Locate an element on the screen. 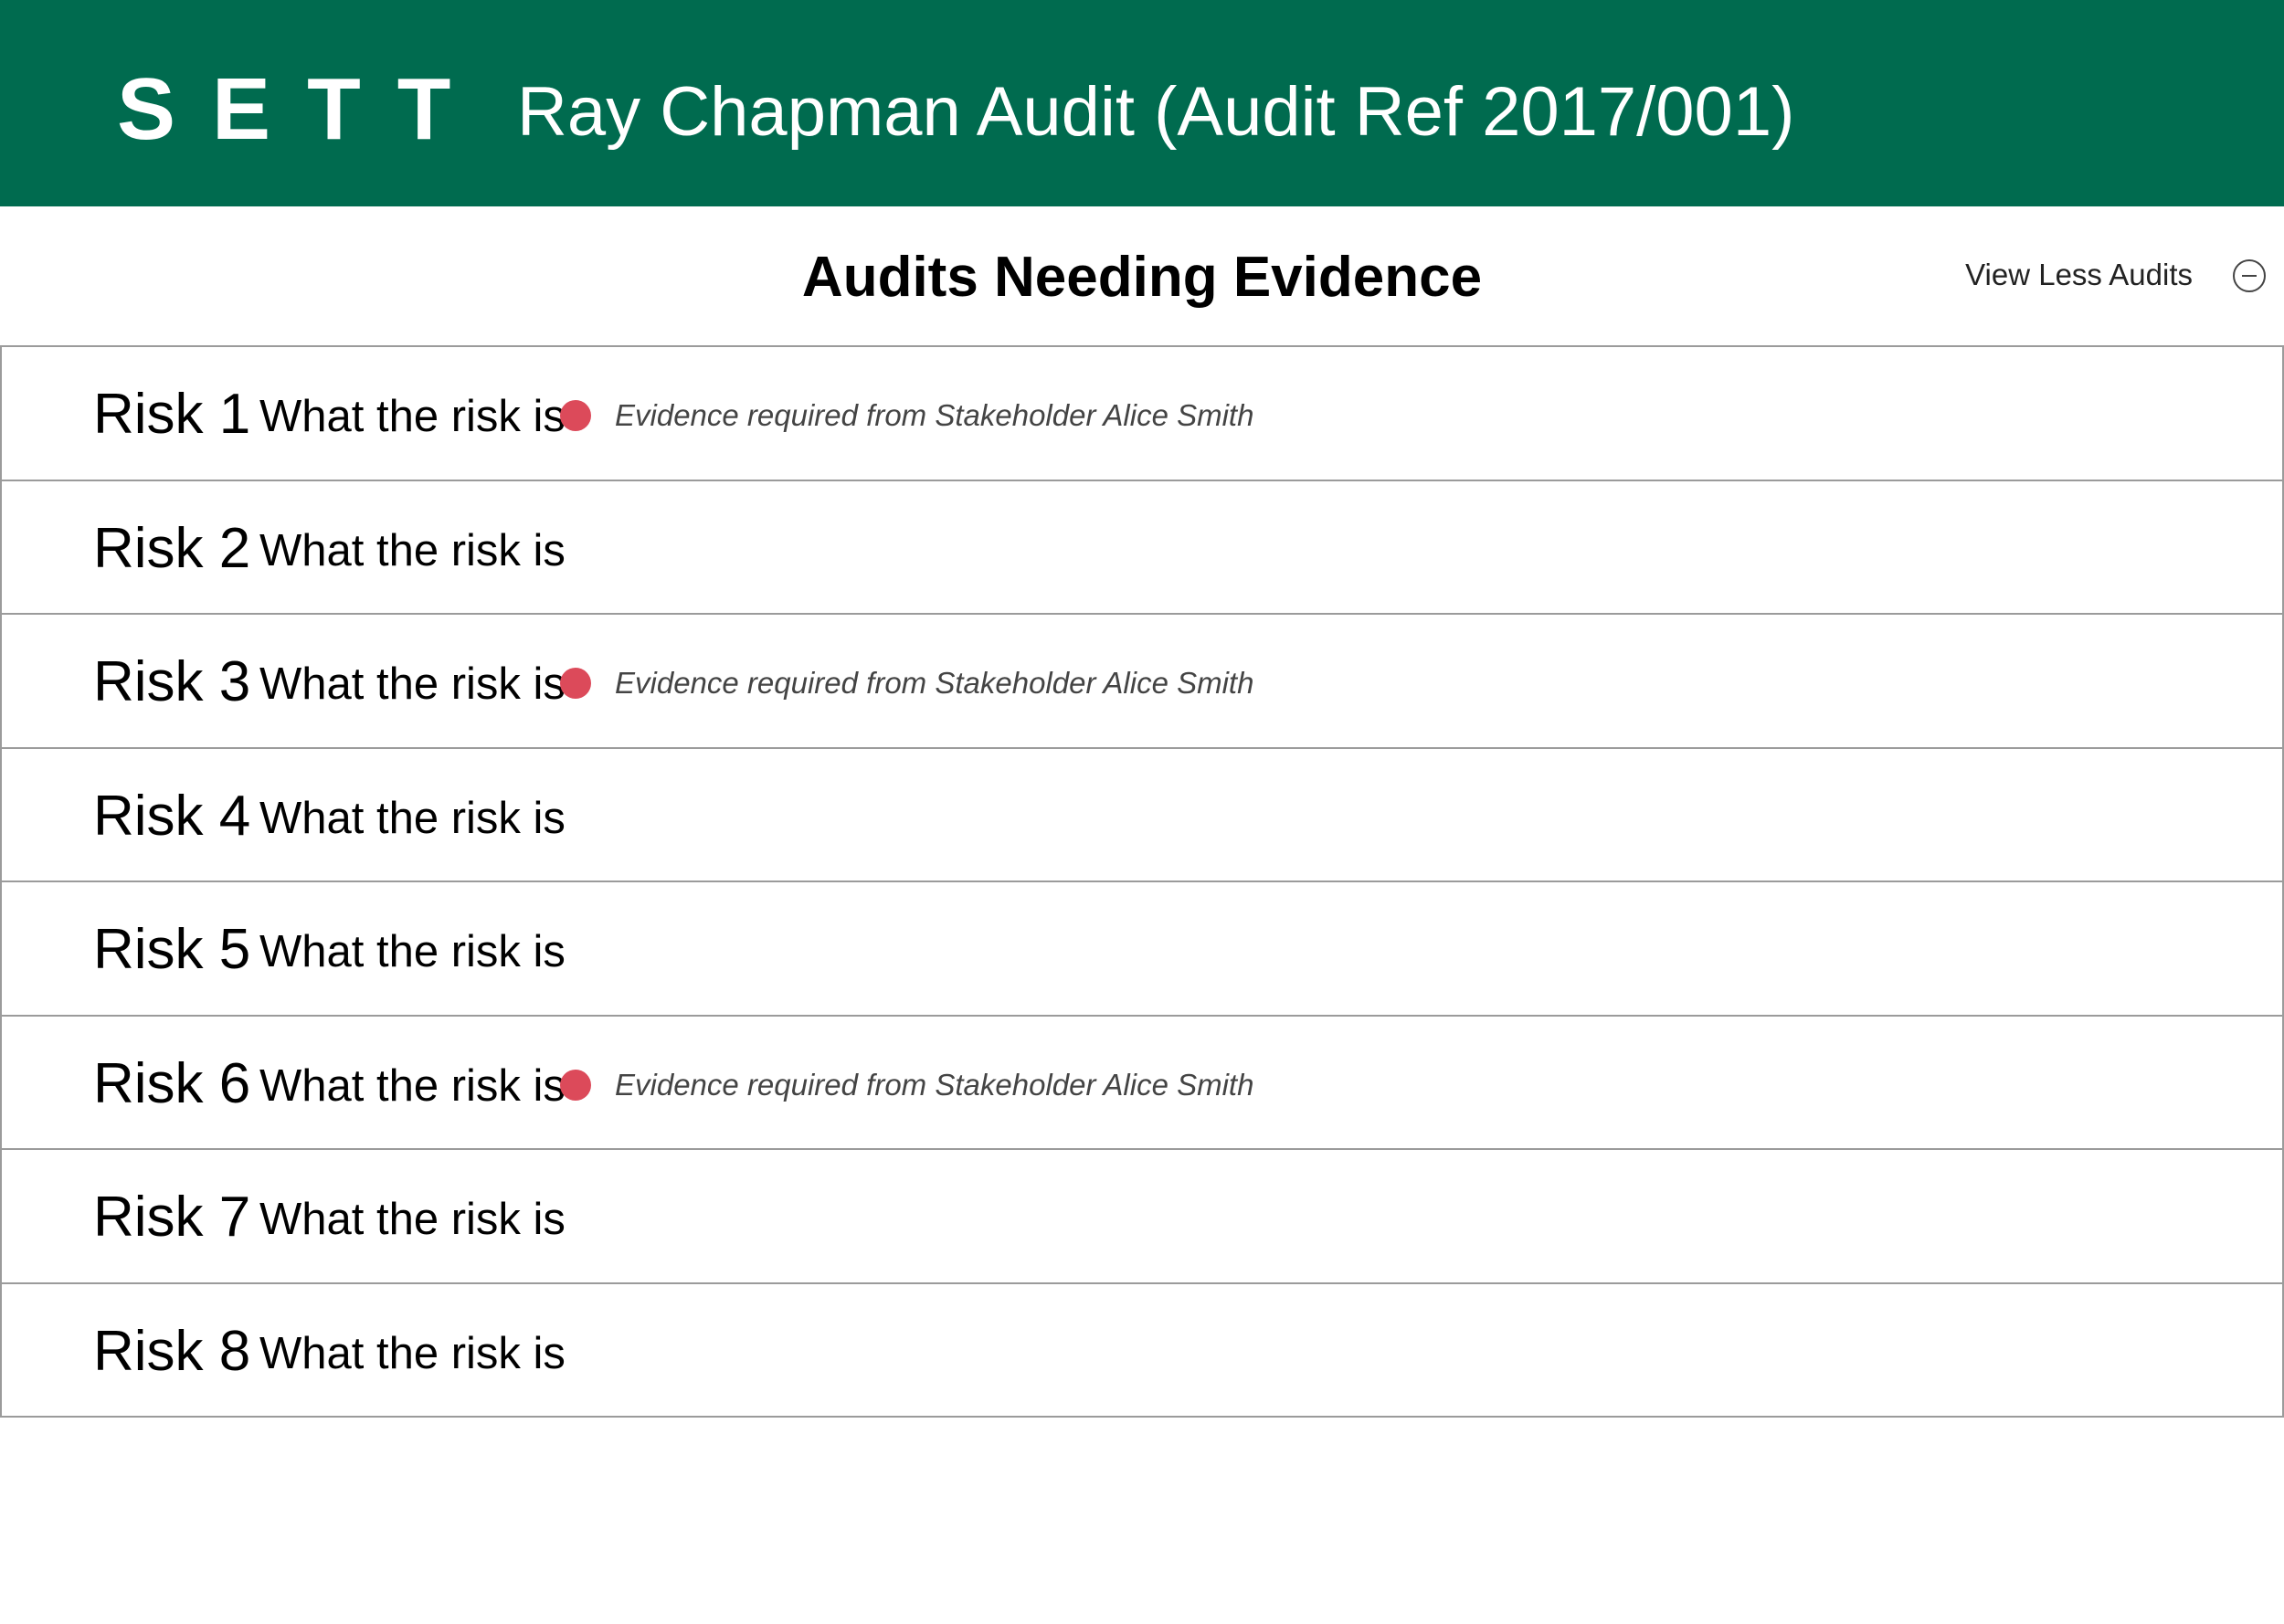 The image size is (2284, 1624). risk-label: Risk 4 is located at coordinates (172, 816).